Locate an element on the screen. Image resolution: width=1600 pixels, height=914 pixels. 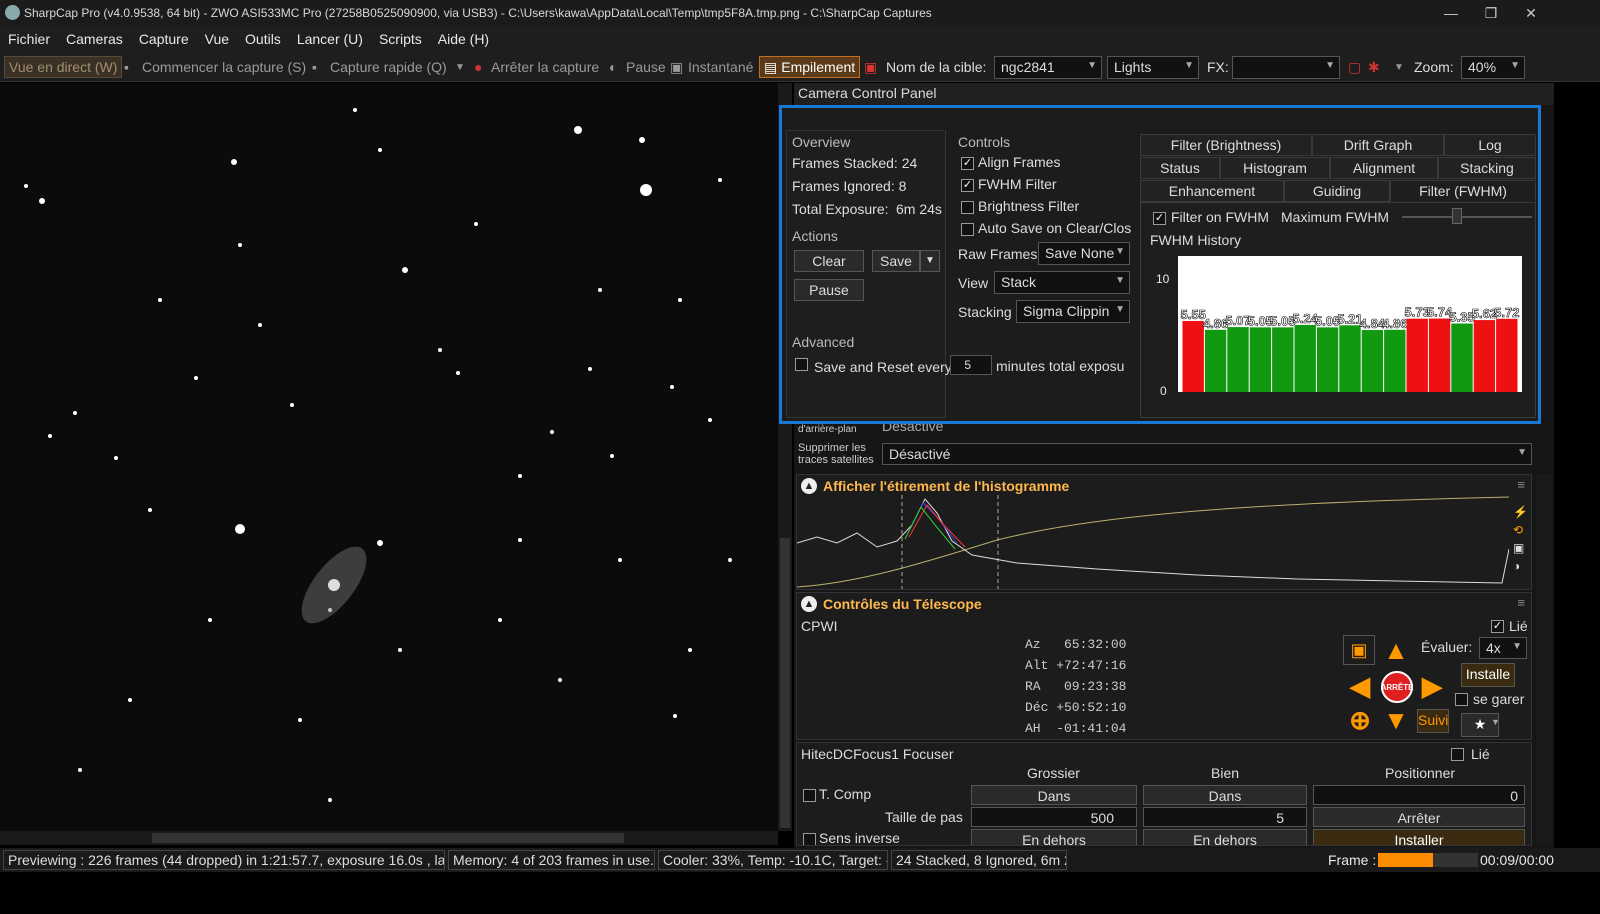
tab-stacking: Stacking is located at coordinates (1487, 168).